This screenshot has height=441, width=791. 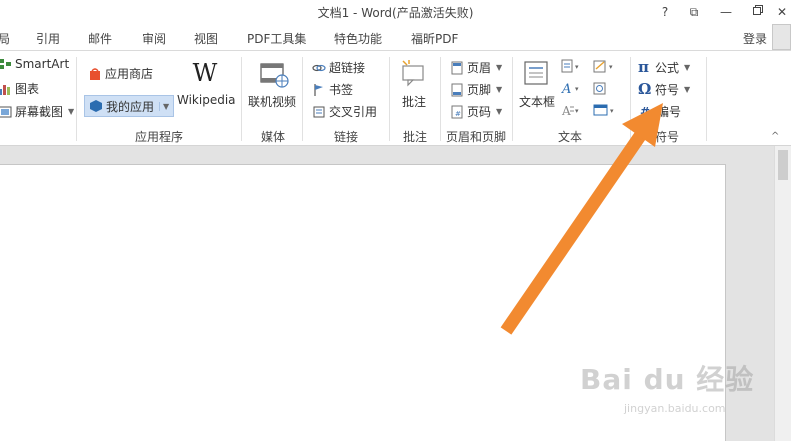 What do you see at coordinates (318, 89) in the screenshot?
I see `bookmark-icon` at bounding box center [318, 89].